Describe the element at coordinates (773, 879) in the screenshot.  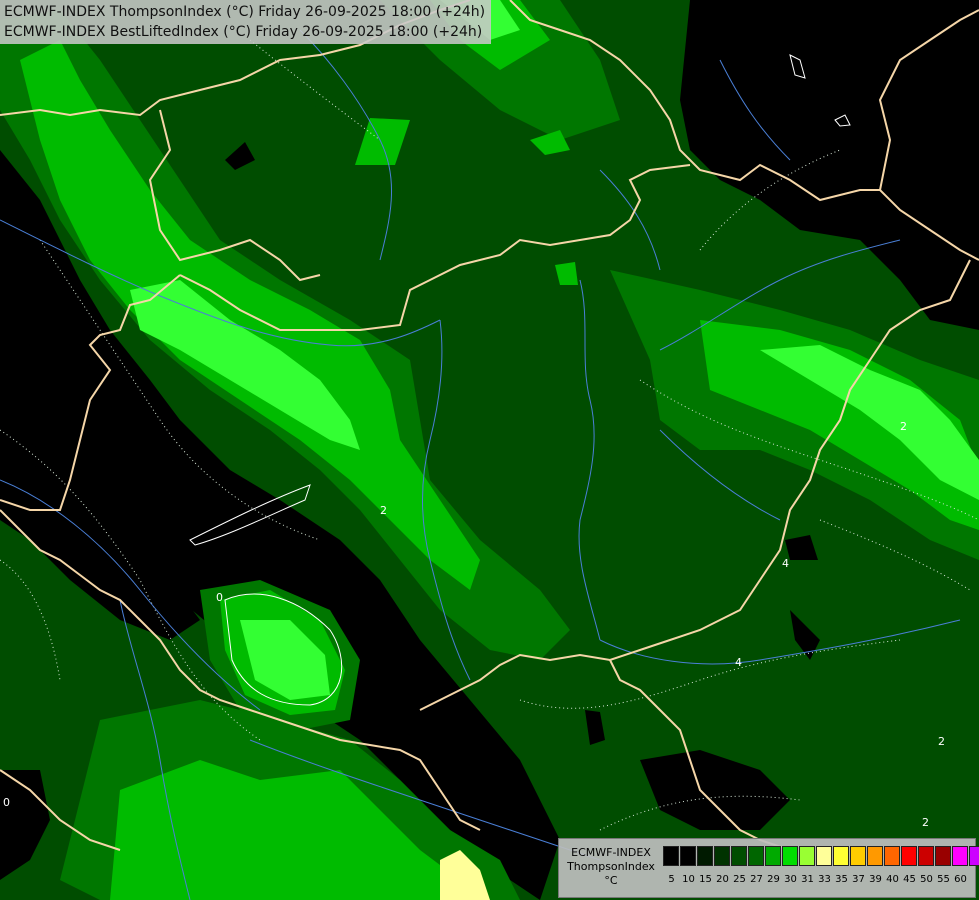
I see `legend-tick-label: 29` at that location.